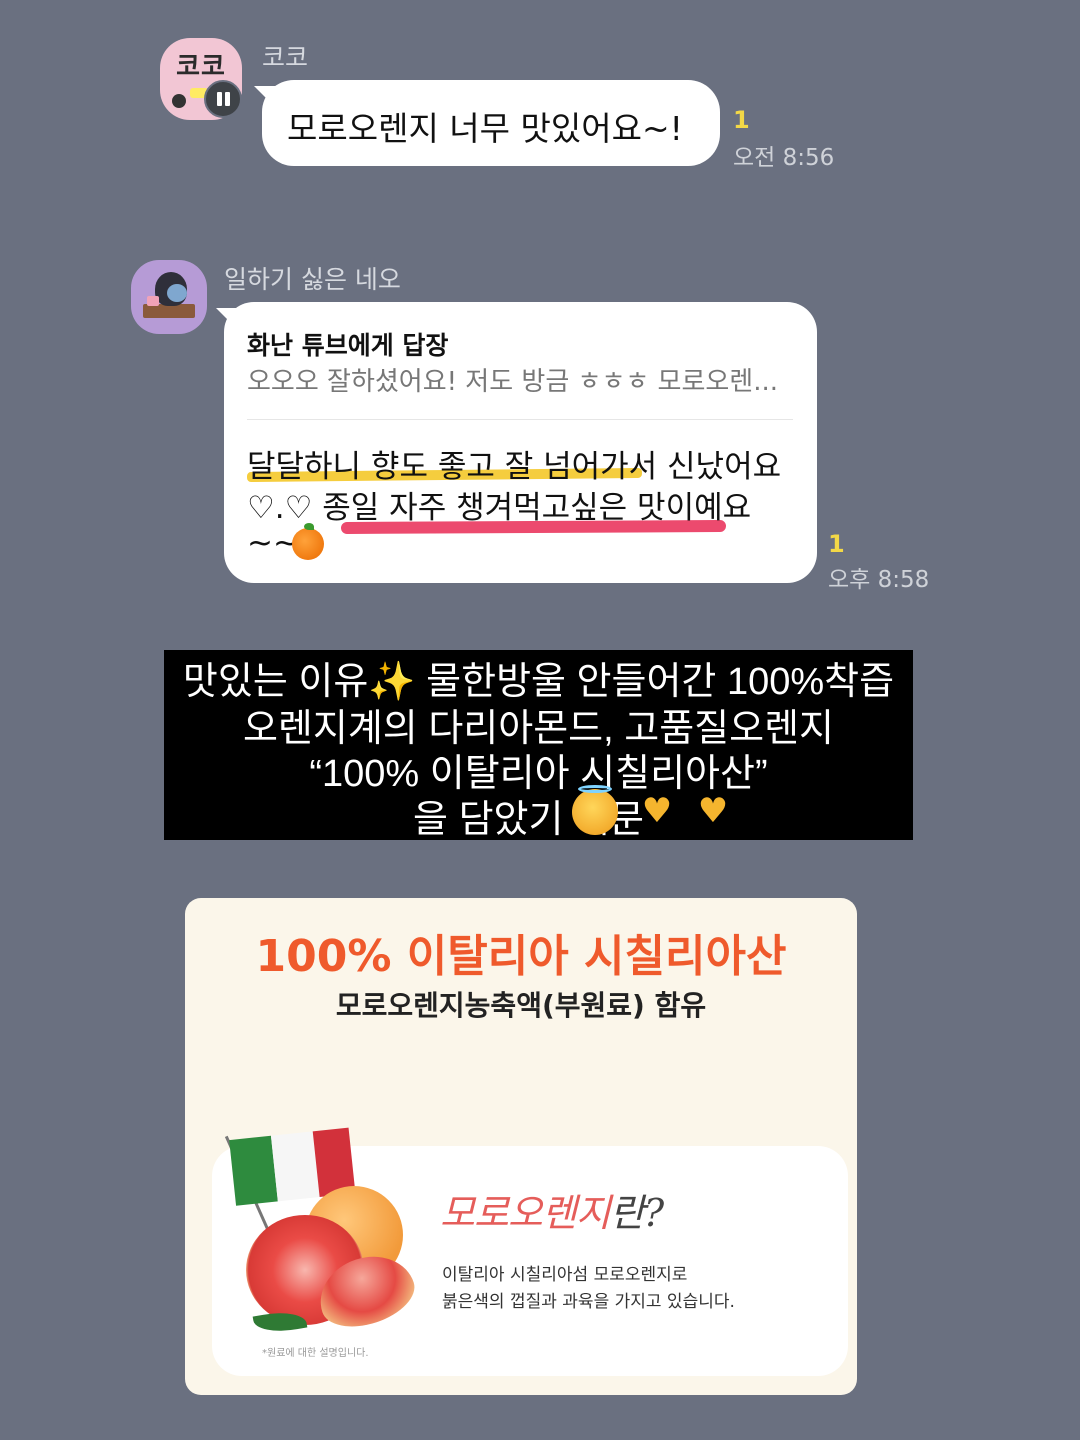 The height and width of the screenshot is (1440, 1080). What do you see at coordinates (528, 820) in the screenshot?
I see `caption-line: 을 담았기 때문` at bounding box center [528, 820].